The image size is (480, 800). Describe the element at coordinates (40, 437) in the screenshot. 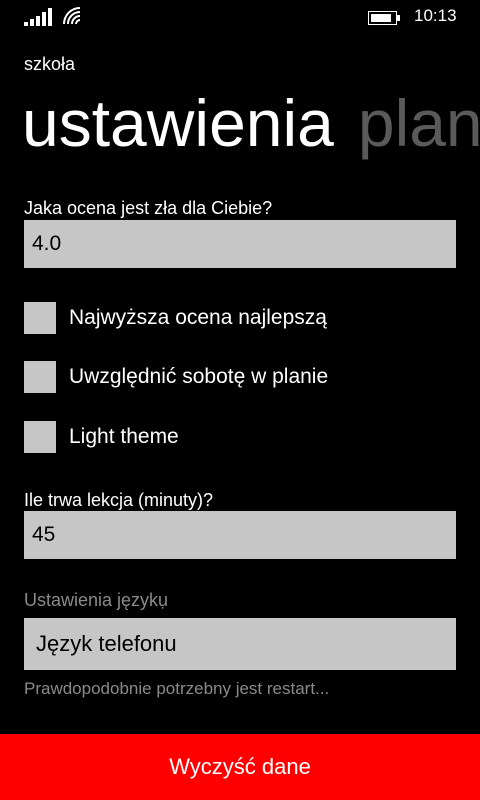

I see `light-theme-checkbox` at that location.